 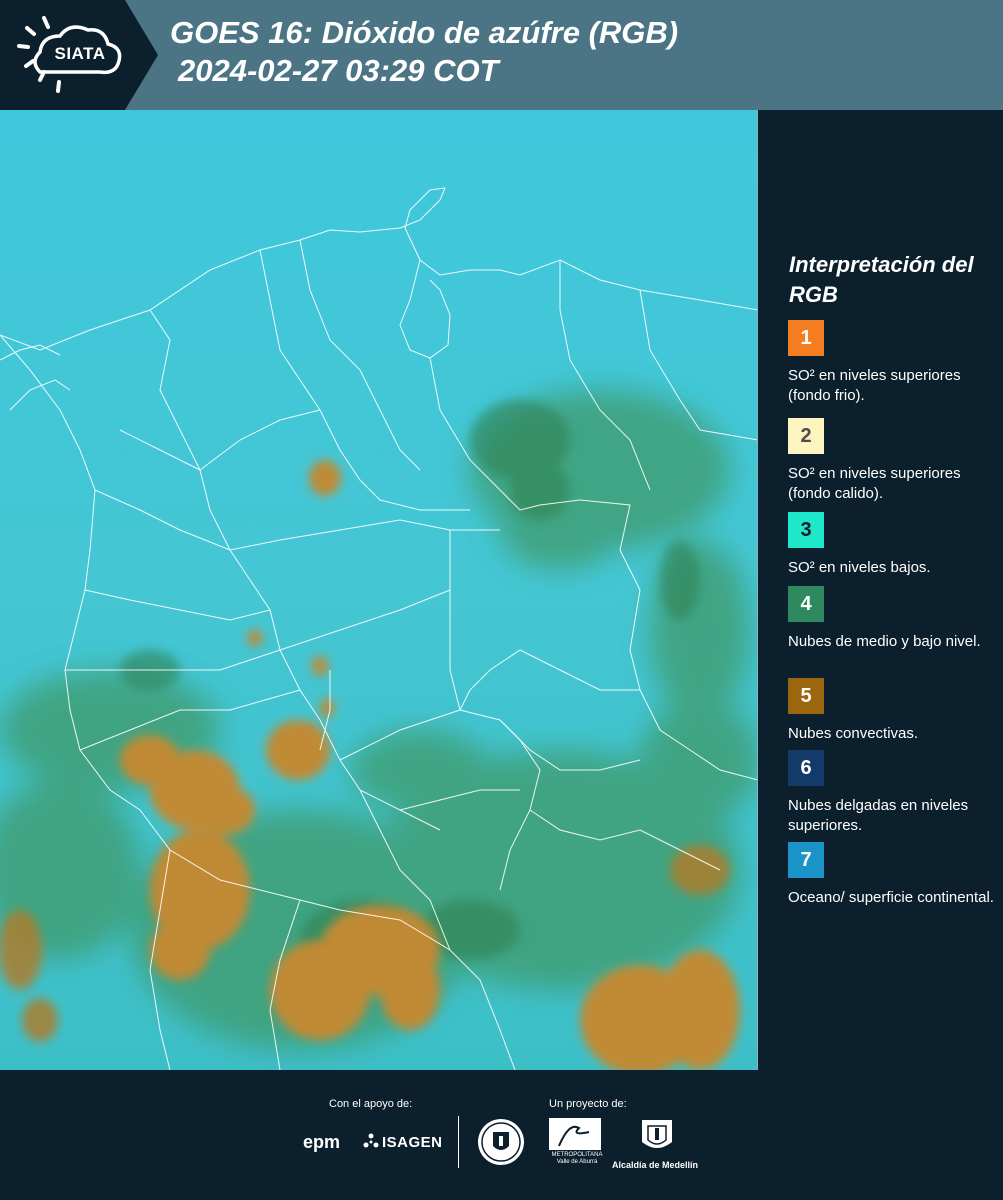 I want to click on legend-item-label: Nubes convectivas., so click(x=853, y=733).